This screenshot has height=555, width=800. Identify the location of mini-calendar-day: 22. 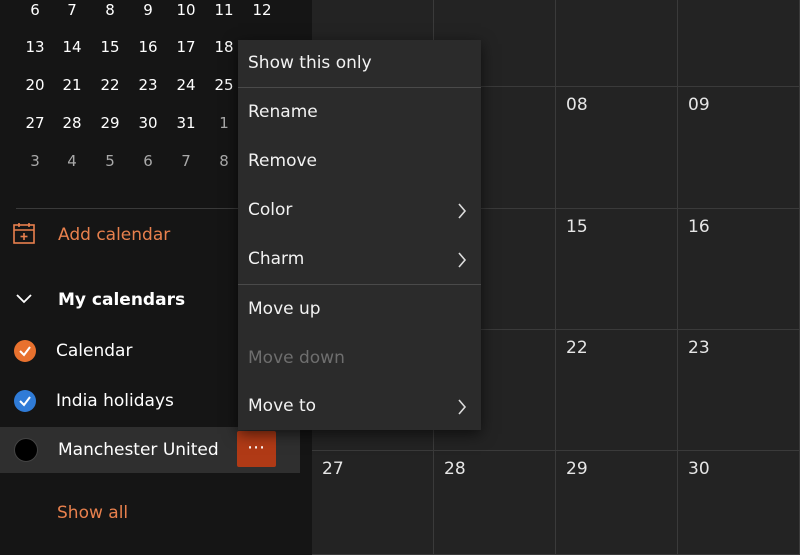
(110, 85).